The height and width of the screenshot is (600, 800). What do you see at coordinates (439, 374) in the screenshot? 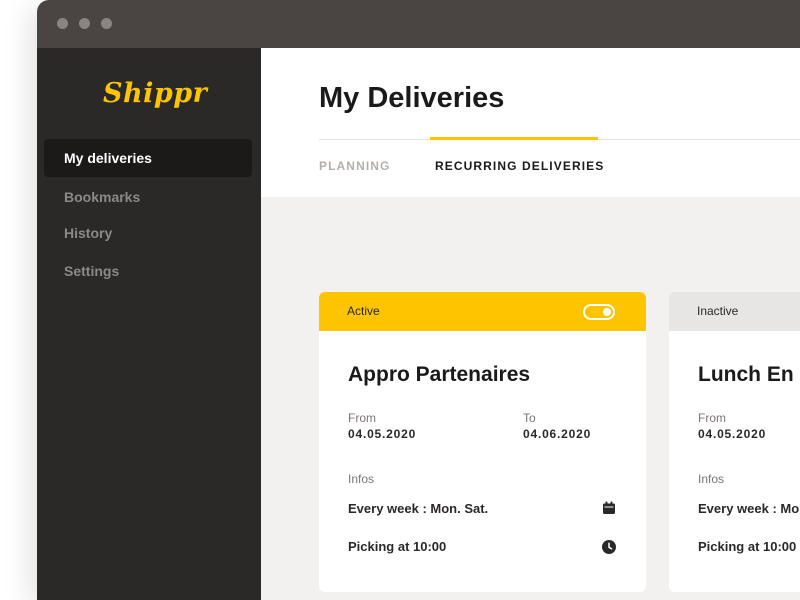
I see `card-title: Appro Partenaires` at bounding box center [439, 374].